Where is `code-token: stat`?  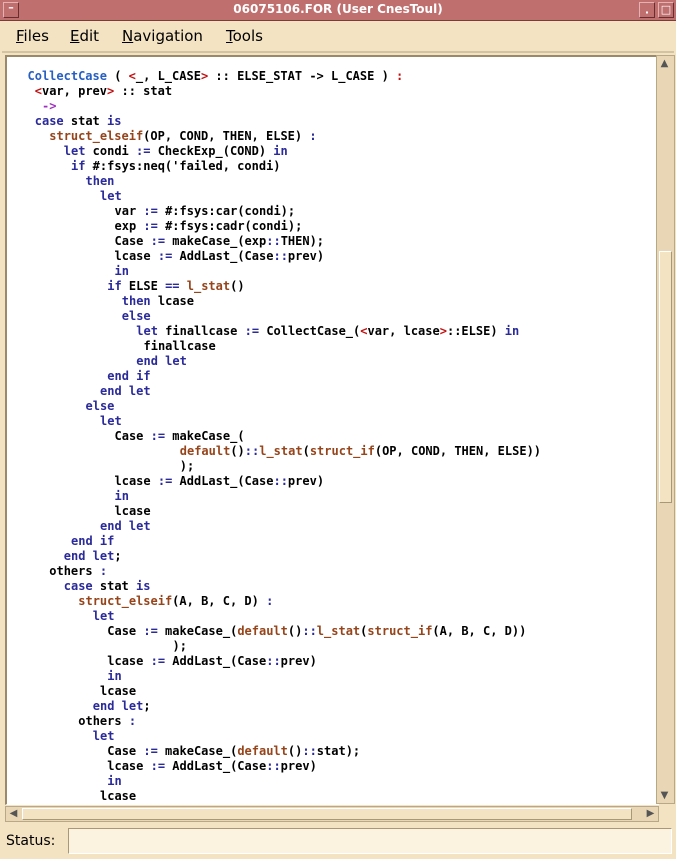
code-token: stat is located at coordinates (114, 586).